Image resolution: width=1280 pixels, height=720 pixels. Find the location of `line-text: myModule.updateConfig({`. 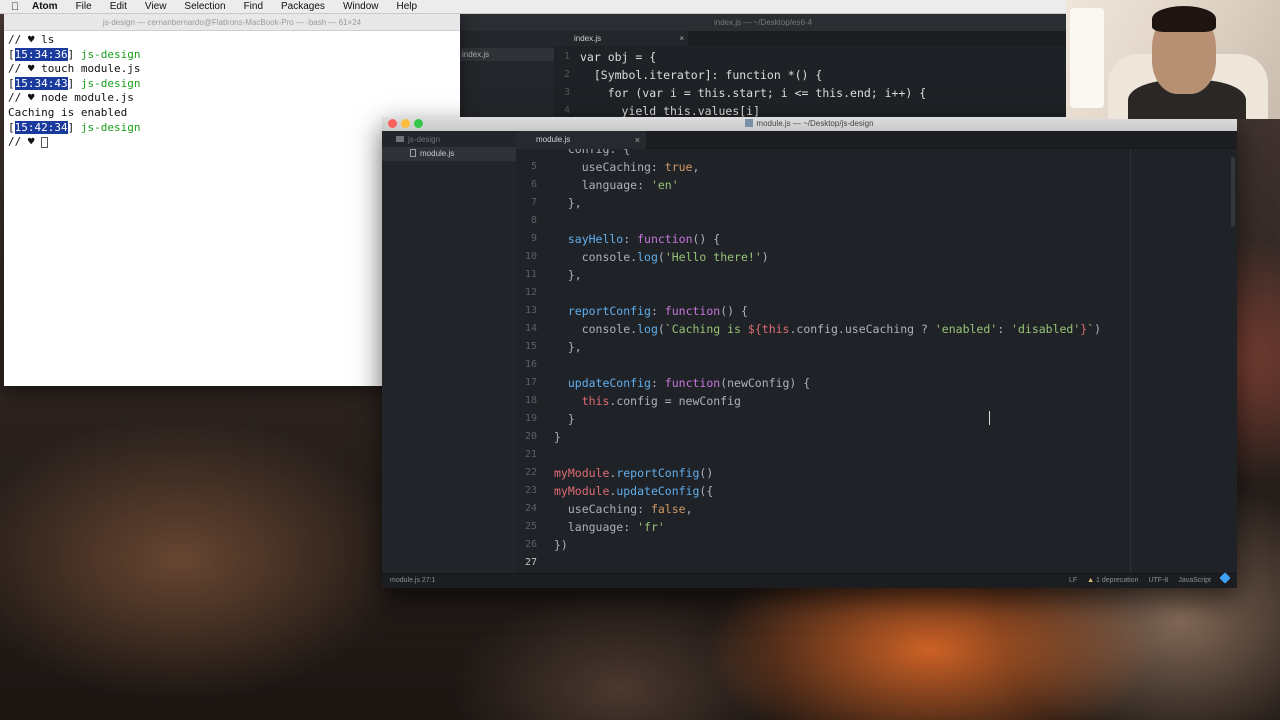

line-text: myModule.updateConfig({ is located at coordinates (633, 491).